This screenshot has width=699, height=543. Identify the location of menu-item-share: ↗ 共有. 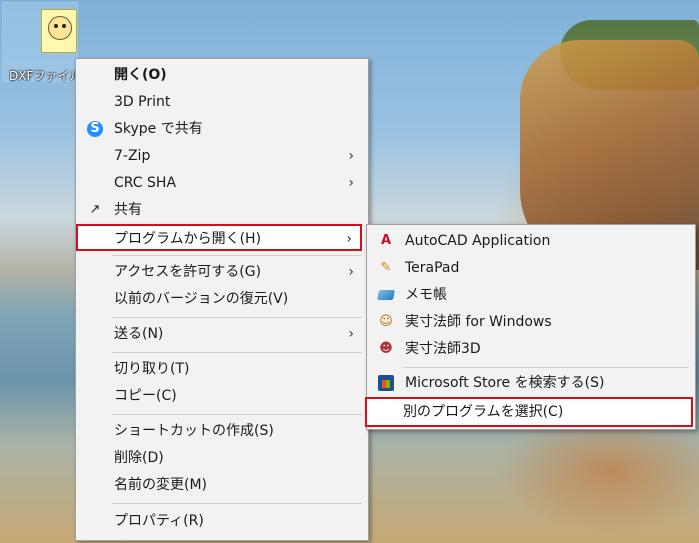
(222, 210).